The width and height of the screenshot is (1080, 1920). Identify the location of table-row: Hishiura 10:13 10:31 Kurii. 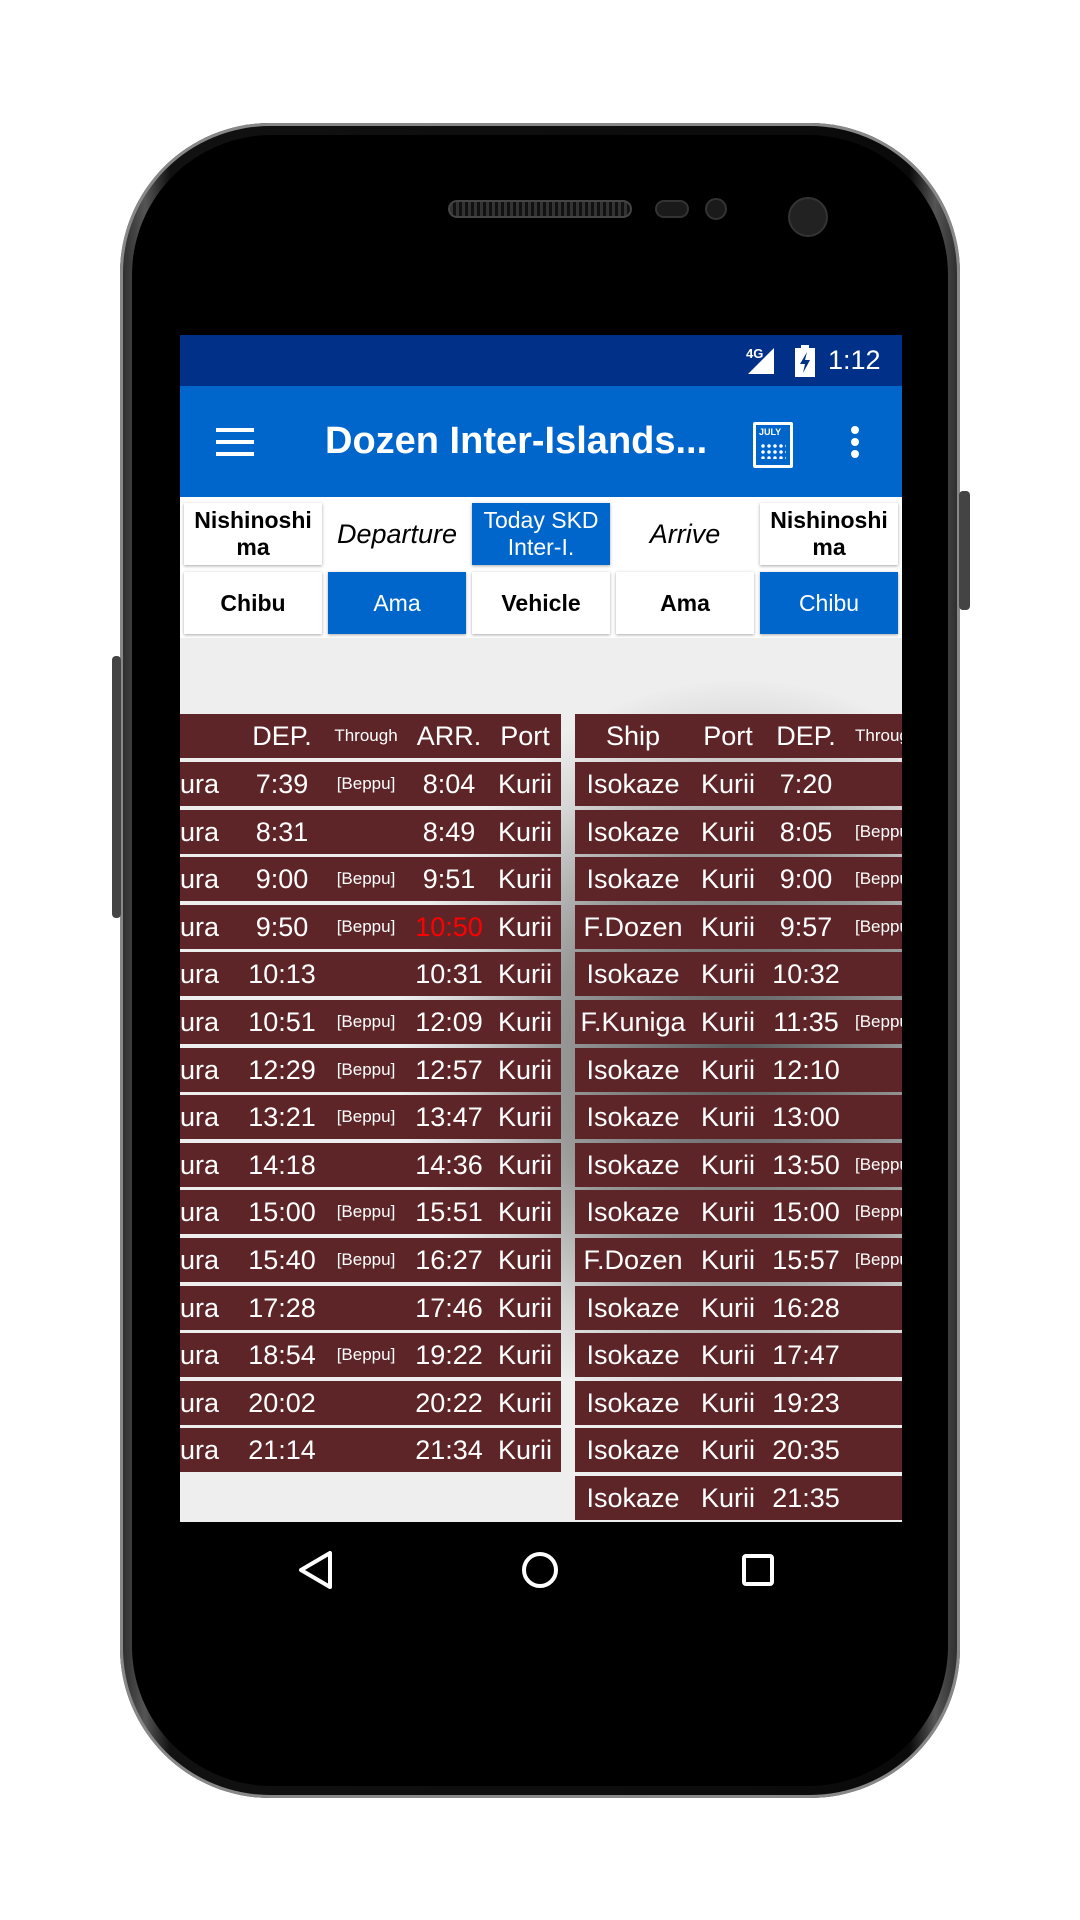
(370, 974).